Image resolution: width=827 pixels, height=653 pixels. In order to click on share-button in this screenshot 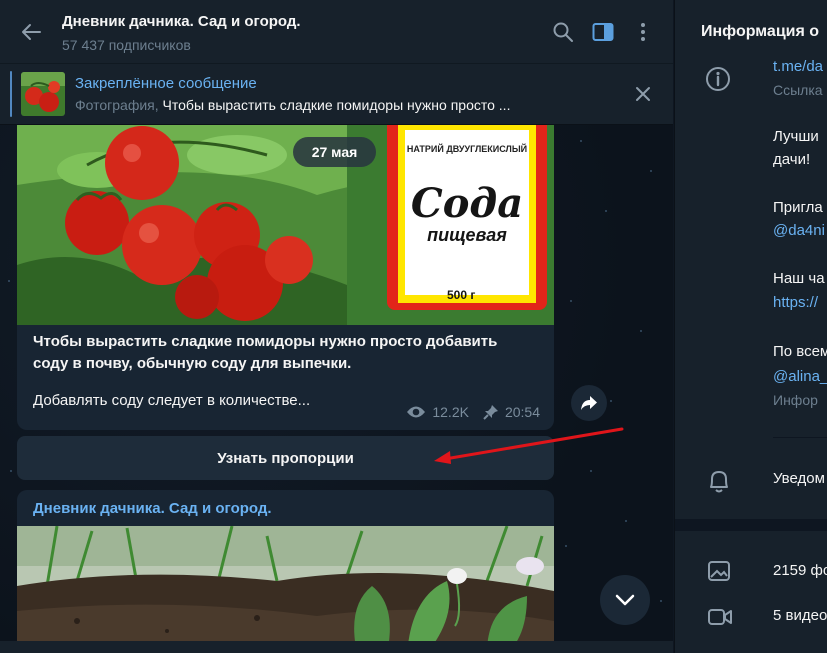, I will do `click(589, 403)`.